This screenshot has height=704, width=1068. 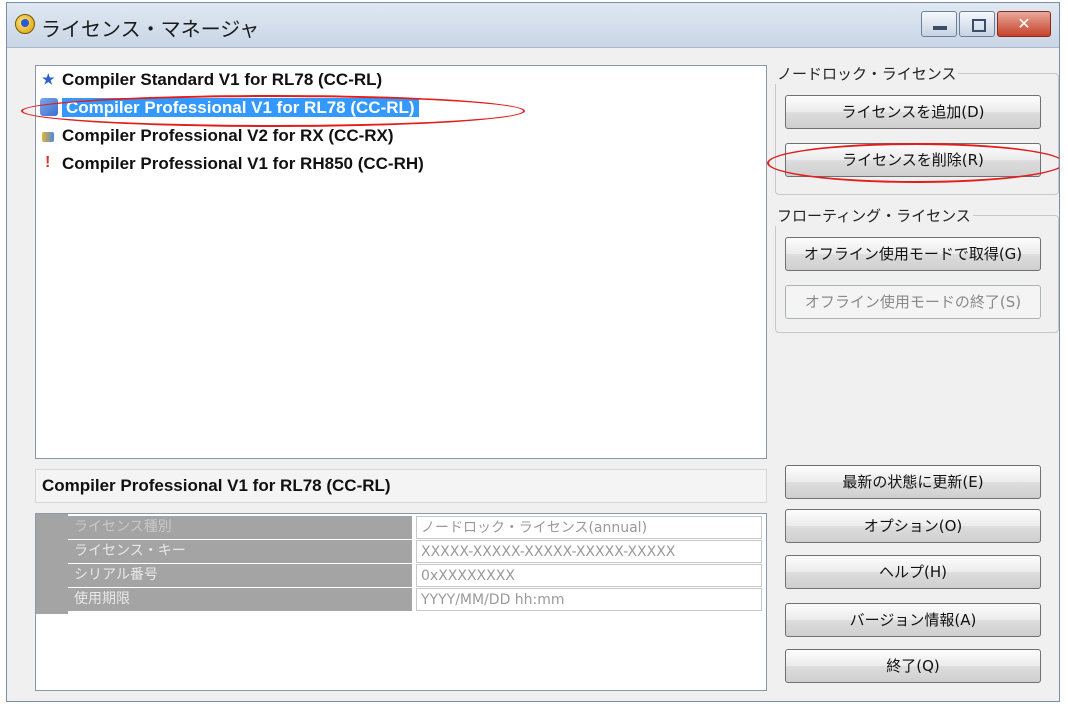 What do you see at coordinates (533, 25) in the screenshot?
I see `title-bar: ライセンス・マネージャ ✕` at bounding box center [533, 25].